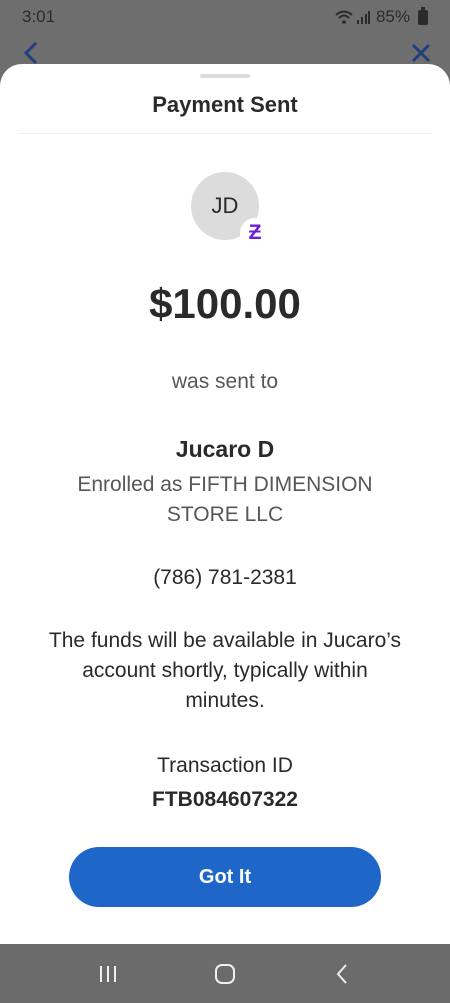 The width and height of the screenshot is (450, 1003). Describe the element at coordinates (225, 765) in the screenshot. I see `transaction-id-label: Transaction ID` at that location.